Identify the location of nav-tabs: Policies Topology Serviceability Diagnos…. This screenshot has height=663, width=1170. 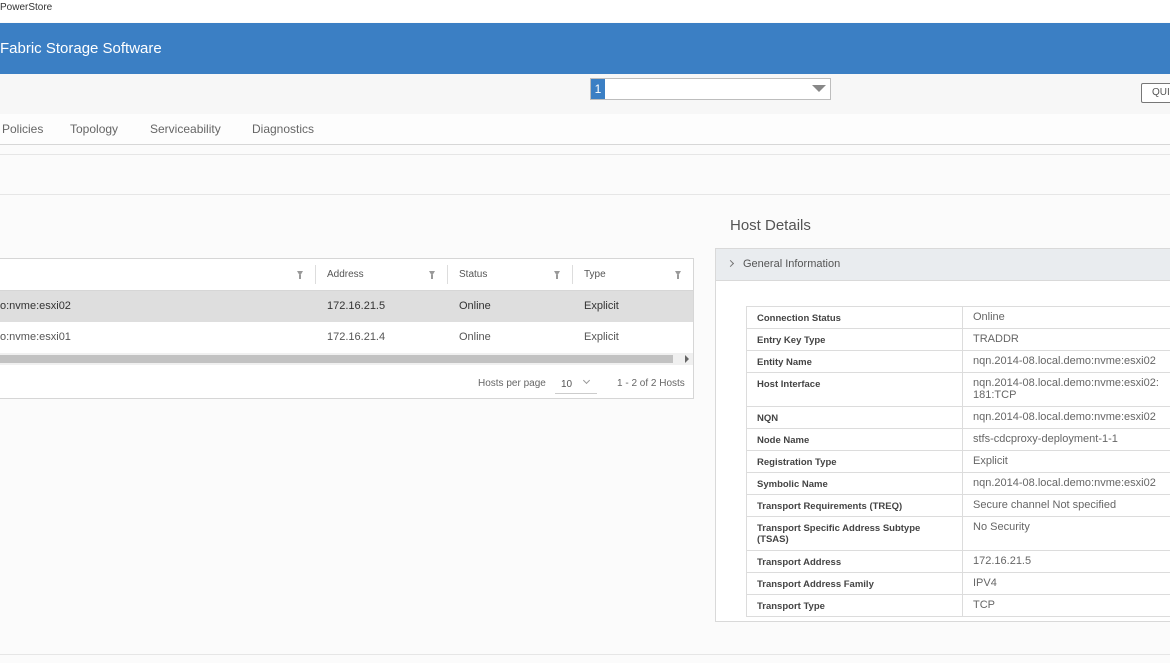
(585, 129).